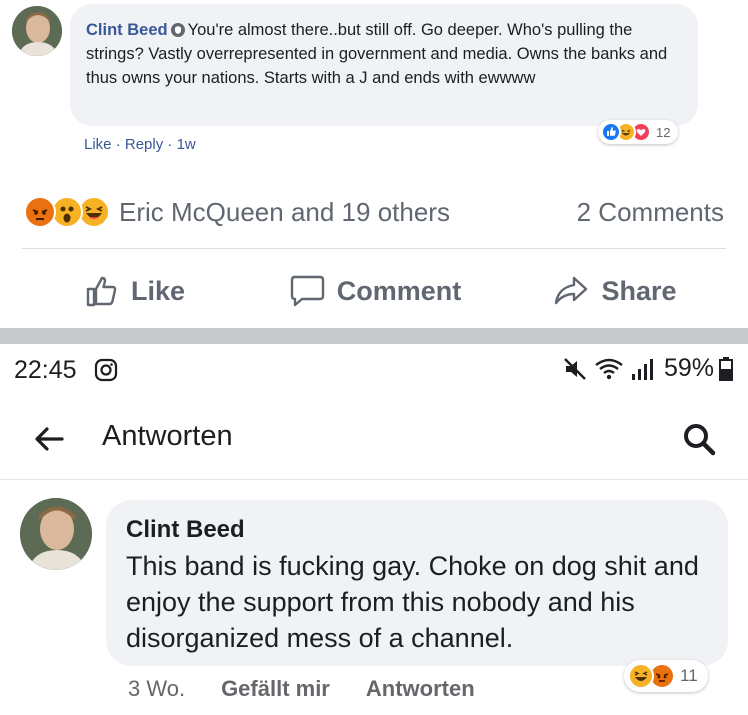 The width and height of the screenshot is (748, 715). I want to click on comment-reactions: 12, so click(638, 132).